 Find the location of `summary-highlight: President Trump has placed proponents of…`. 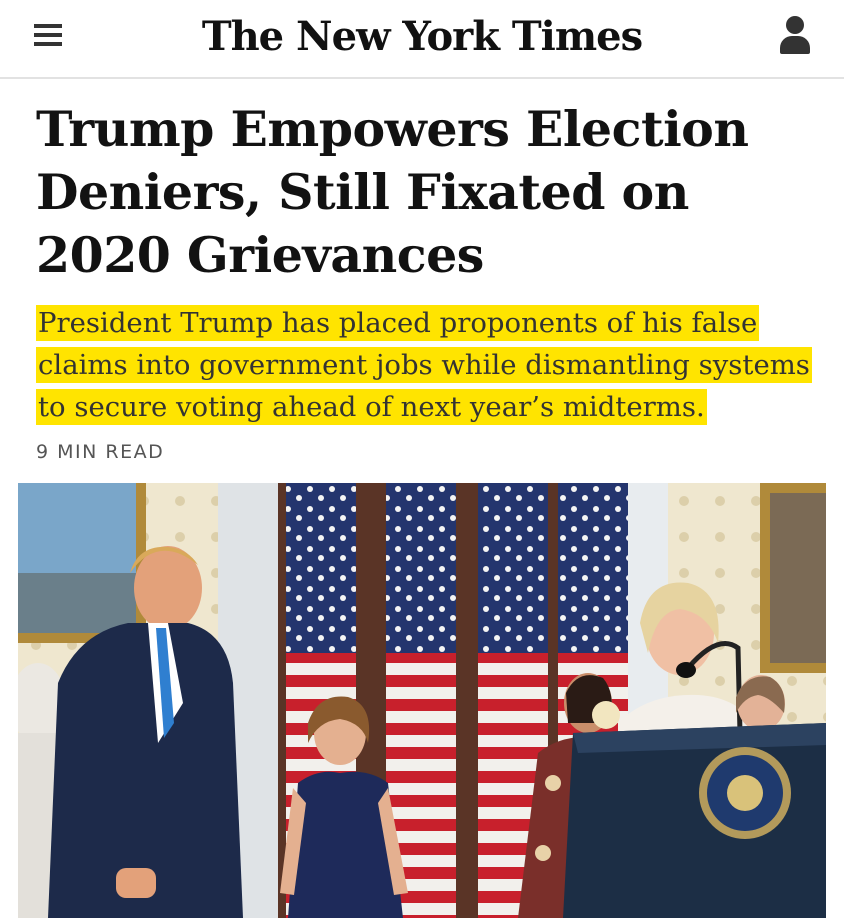

summary-highlight: President Trump has placed proponents of… is located at coordinates (424, 365).